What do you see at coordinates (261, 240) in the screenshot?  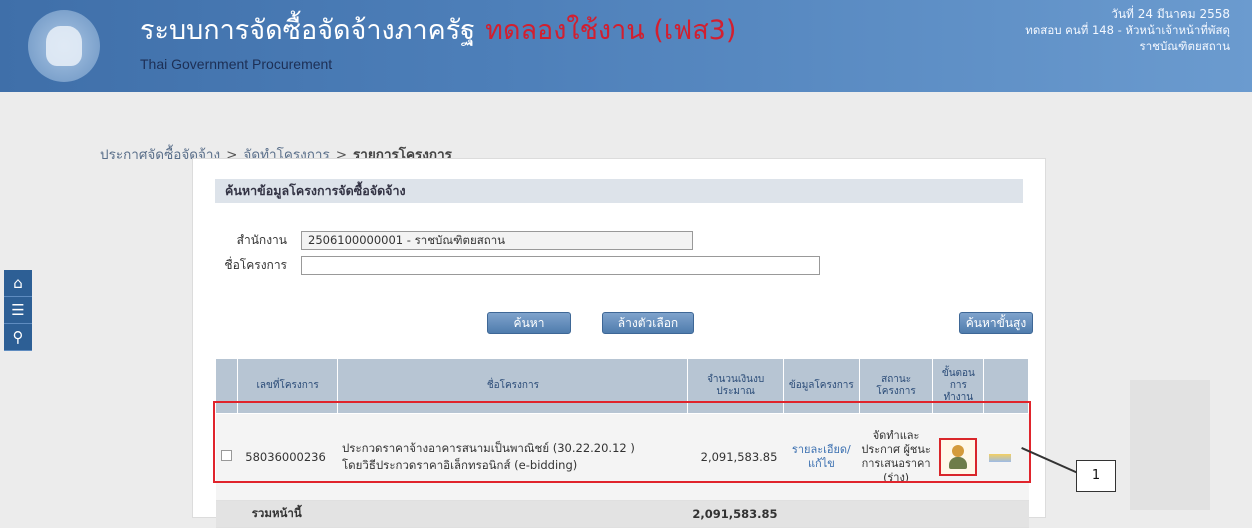 I see `agency-label: สำนักงาน` at bounding box center [261, 240].